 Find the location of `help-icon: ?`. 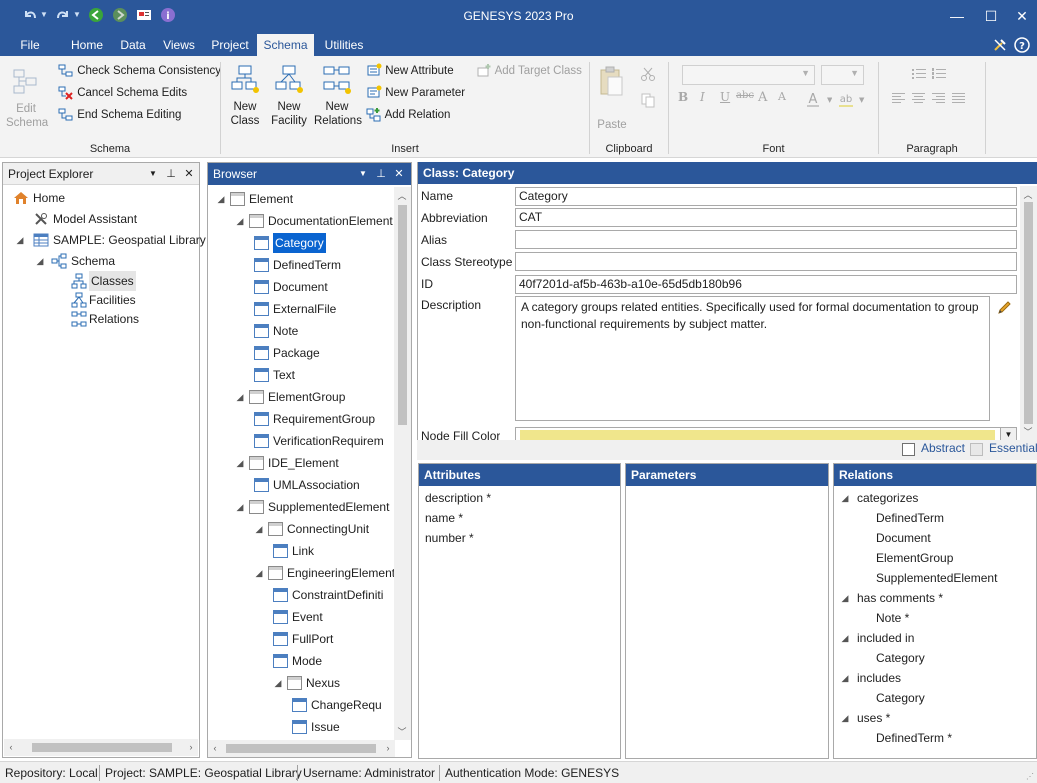

help-icon: ? is located at coordinates (1022, 45).